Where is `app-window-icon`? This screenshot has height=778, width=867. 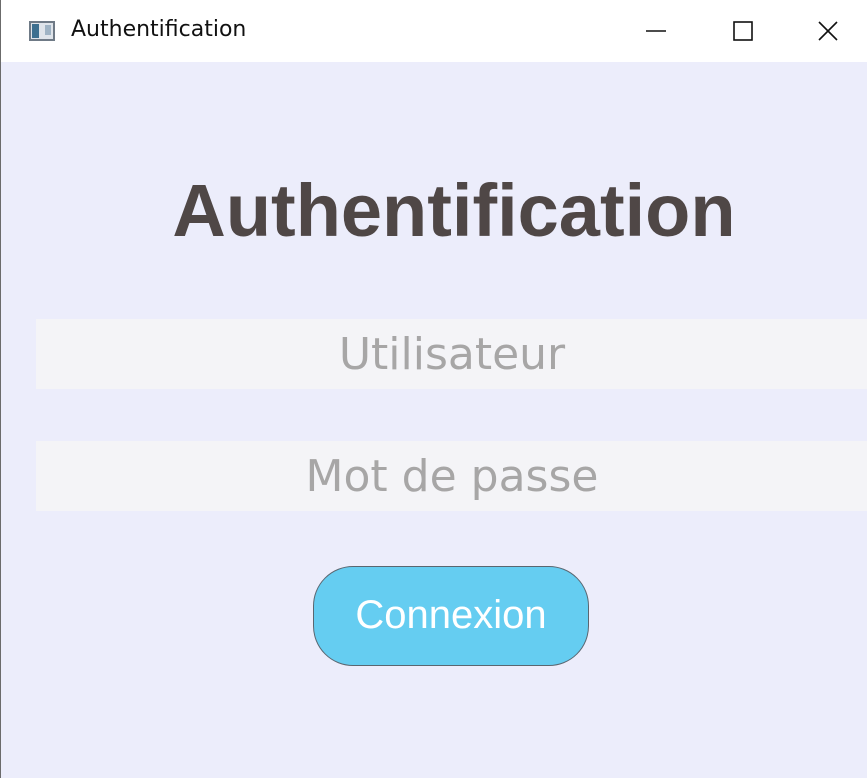 app-window-icon is located at coordinates (42, 31).